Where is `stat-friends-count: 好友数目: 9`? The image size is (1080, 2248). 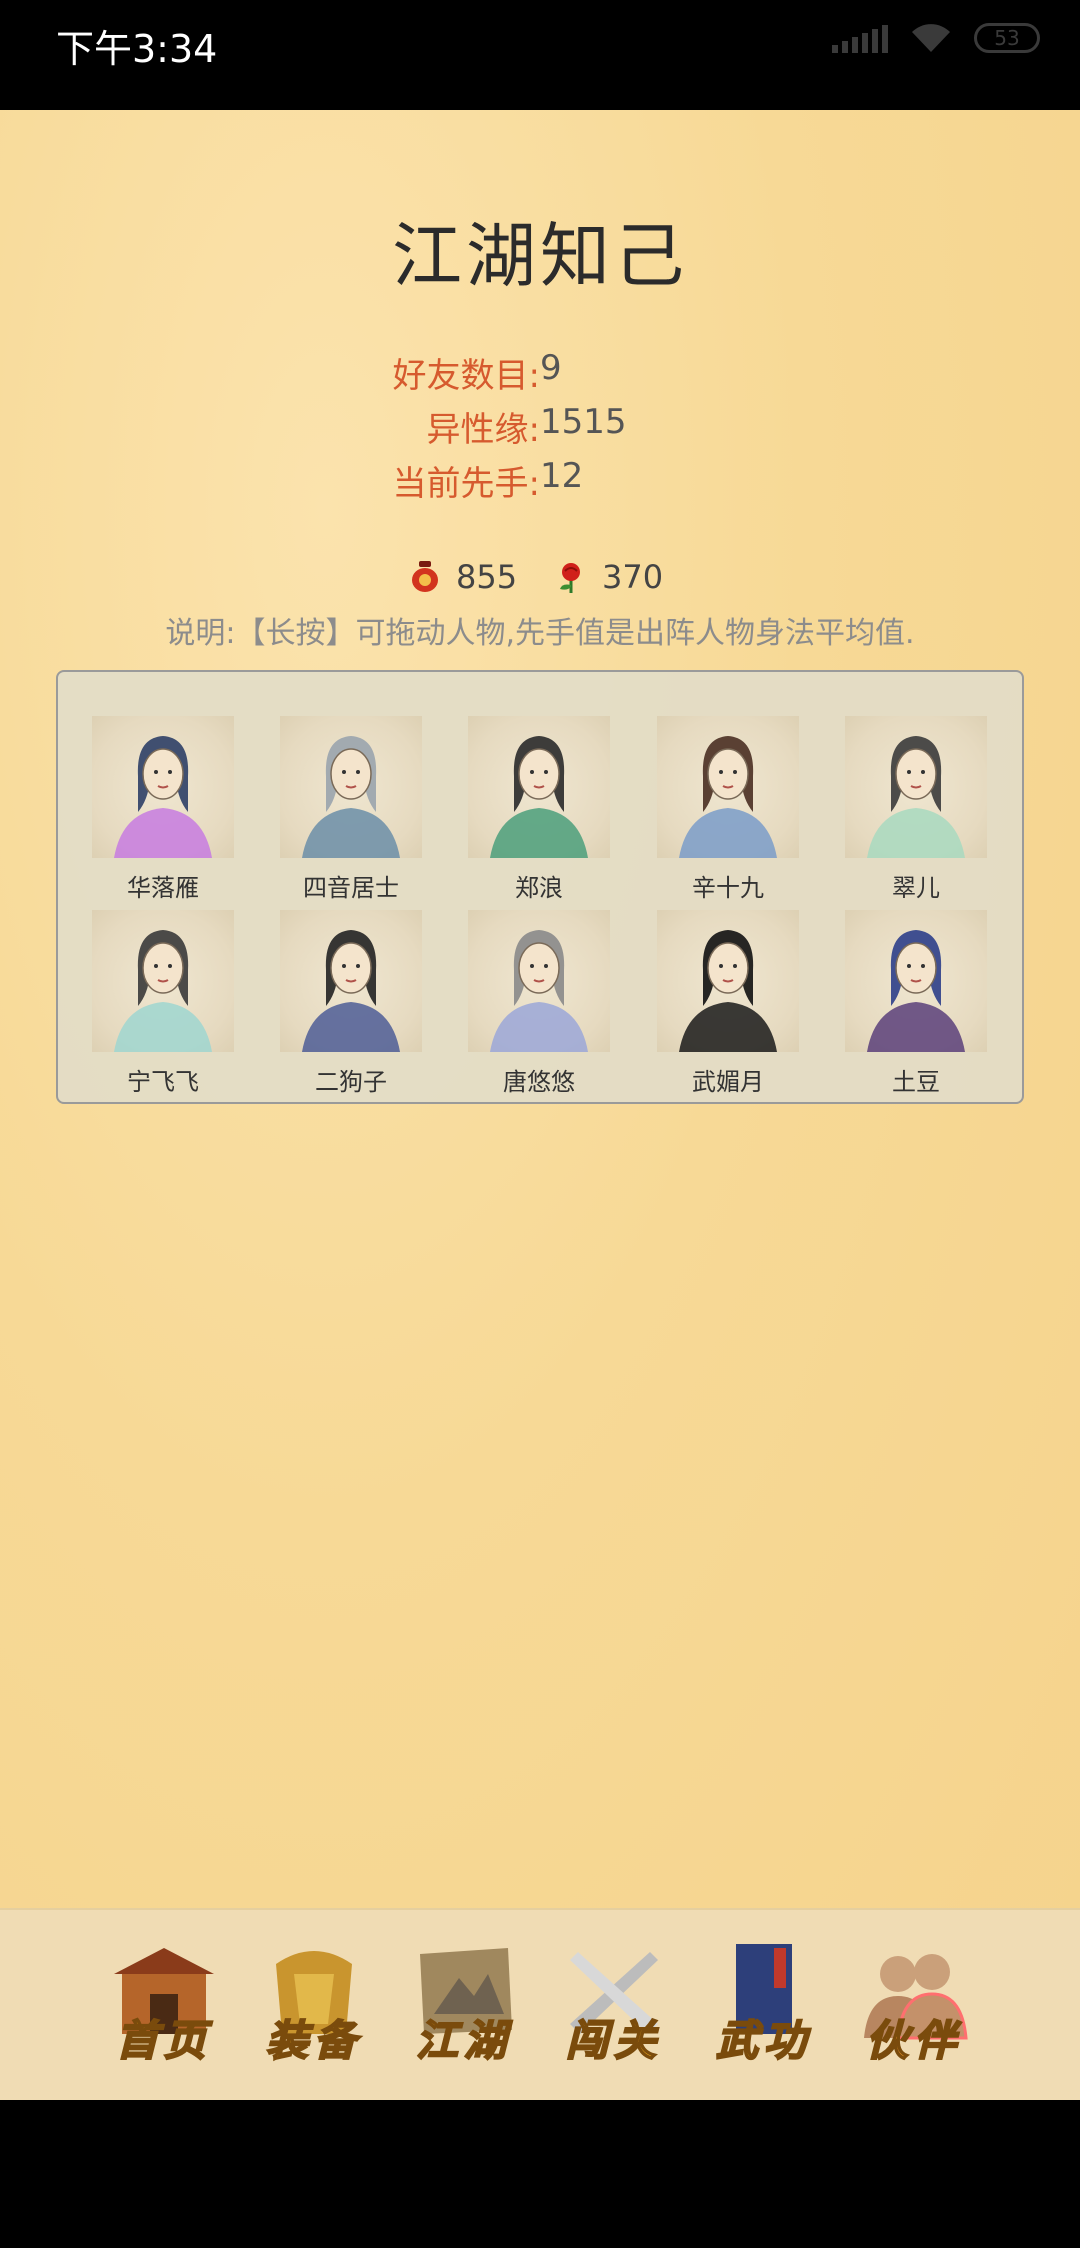 stat-friends-count: 好友数目: 9 is located at coordinates (540, 373).